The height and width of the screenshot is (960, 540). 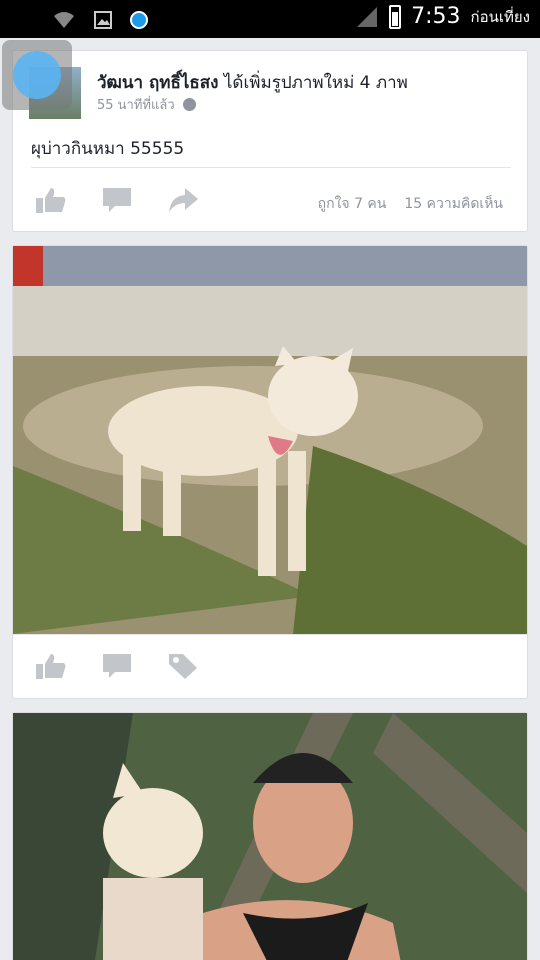 I want to click on status-time: 7:53, so click(x=436, y=16).